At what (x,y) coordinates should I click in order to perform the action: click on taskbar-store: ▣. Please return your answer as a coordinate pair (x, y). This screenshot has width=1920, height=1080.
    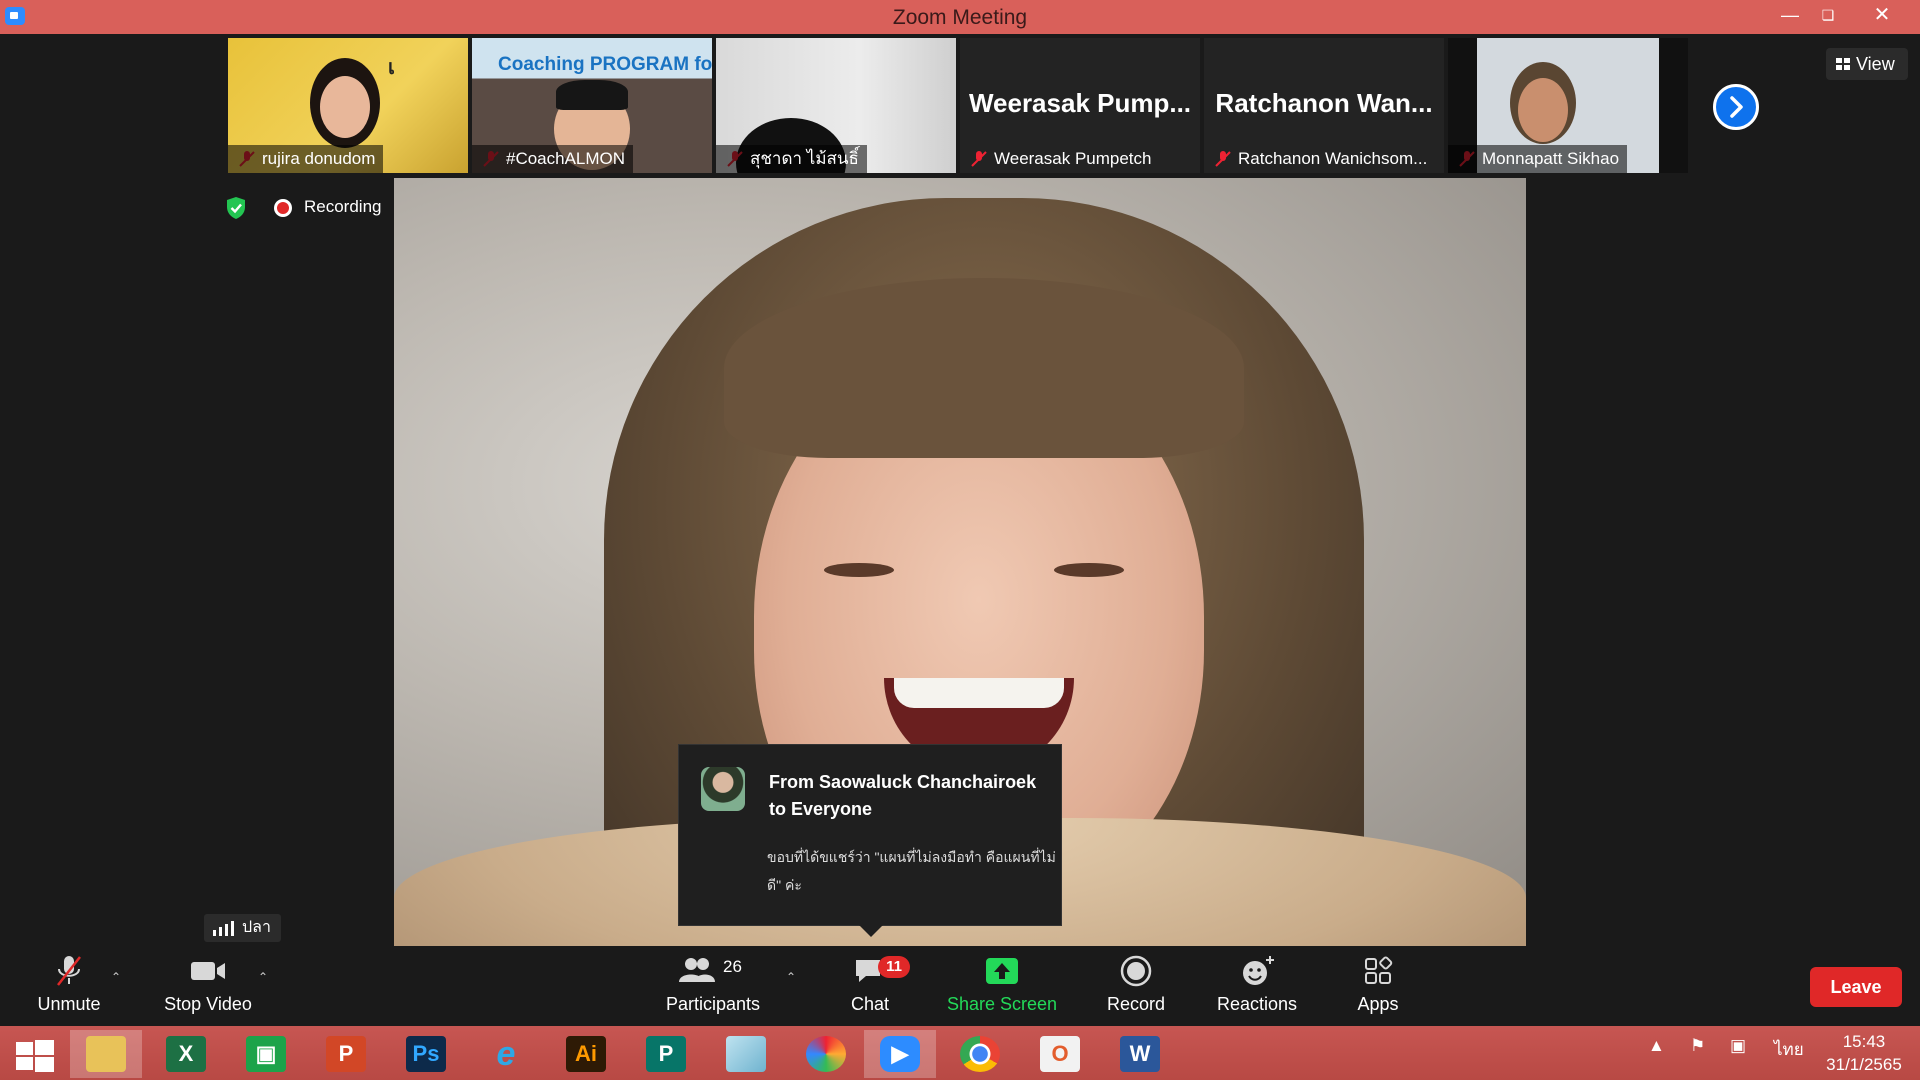
    Looking at the image, I should click on (266, 1054).